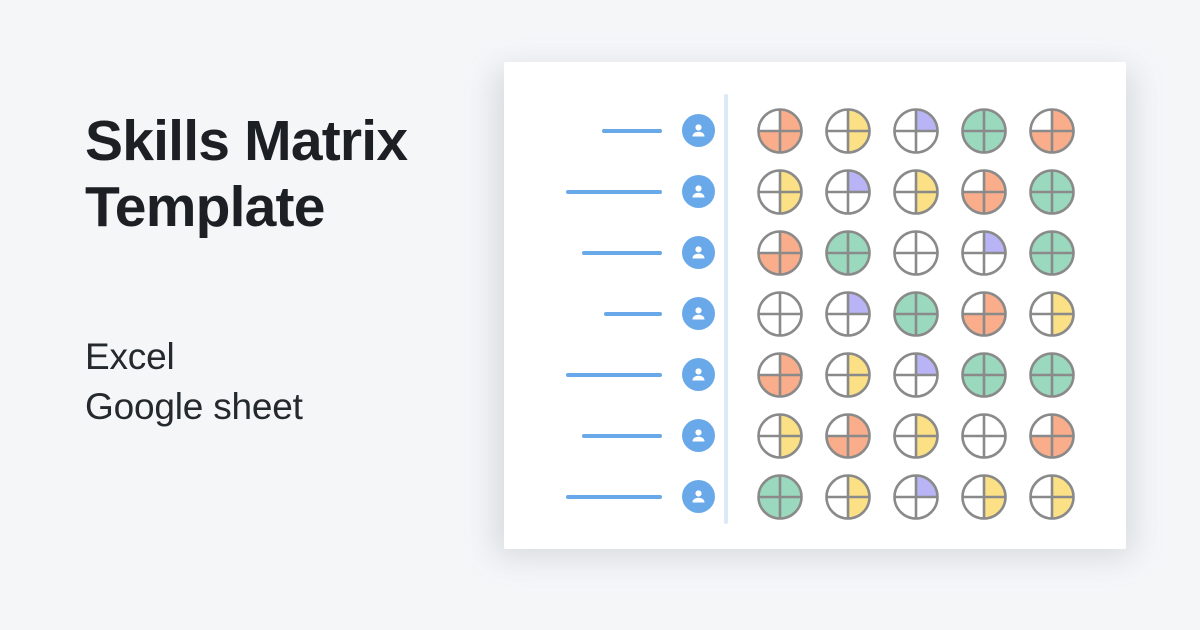 This screenshot has width=1200, height=630. I want to click on page-title: Skills Matrix Template, so click(246, 174).